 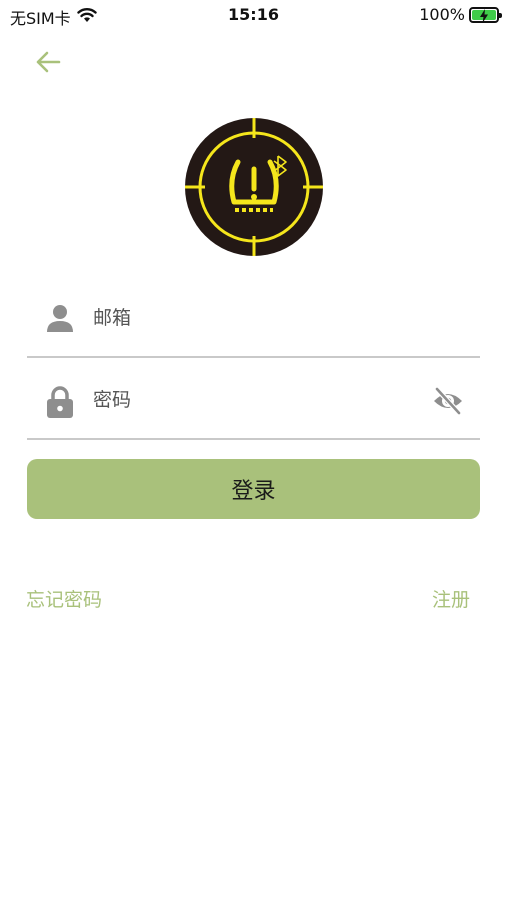 I want to click on app-logo, so click(x=254, y=187).